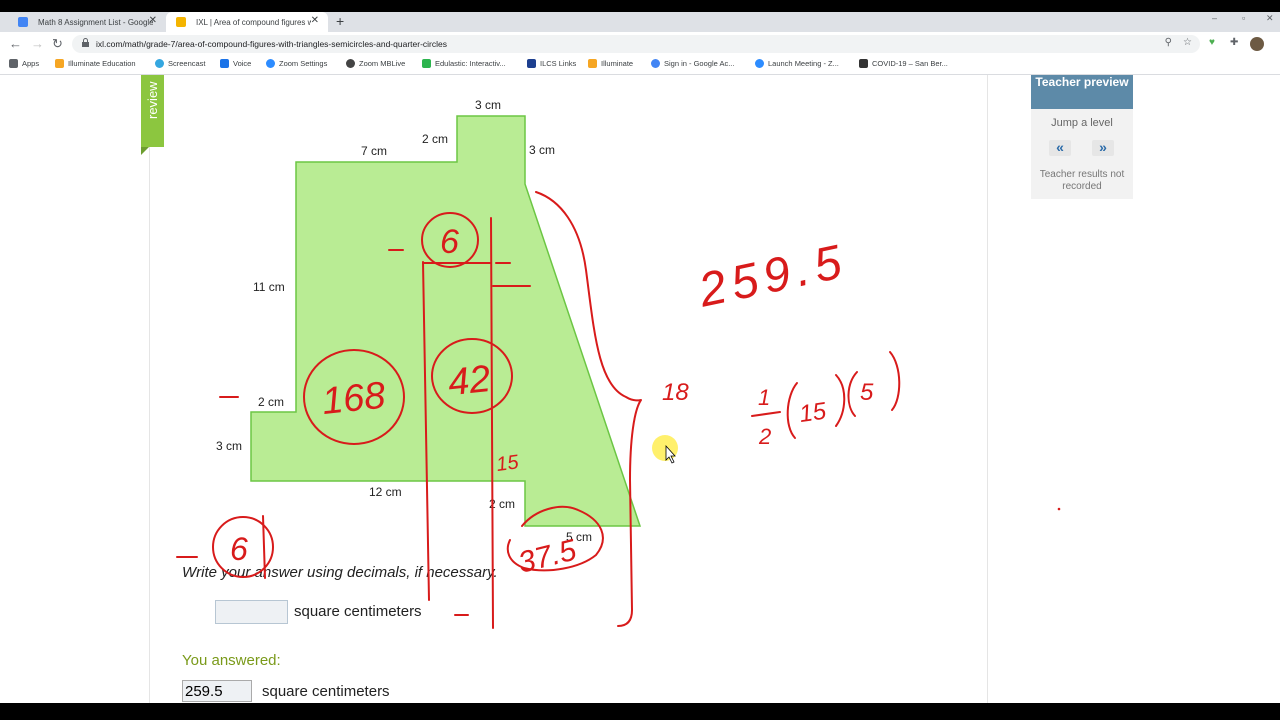 The image size is (1280, 720). What do you see at coordinates (764, 397) in the screenshot?
I see `ink-note: 1` at bounding box center [764, 397].